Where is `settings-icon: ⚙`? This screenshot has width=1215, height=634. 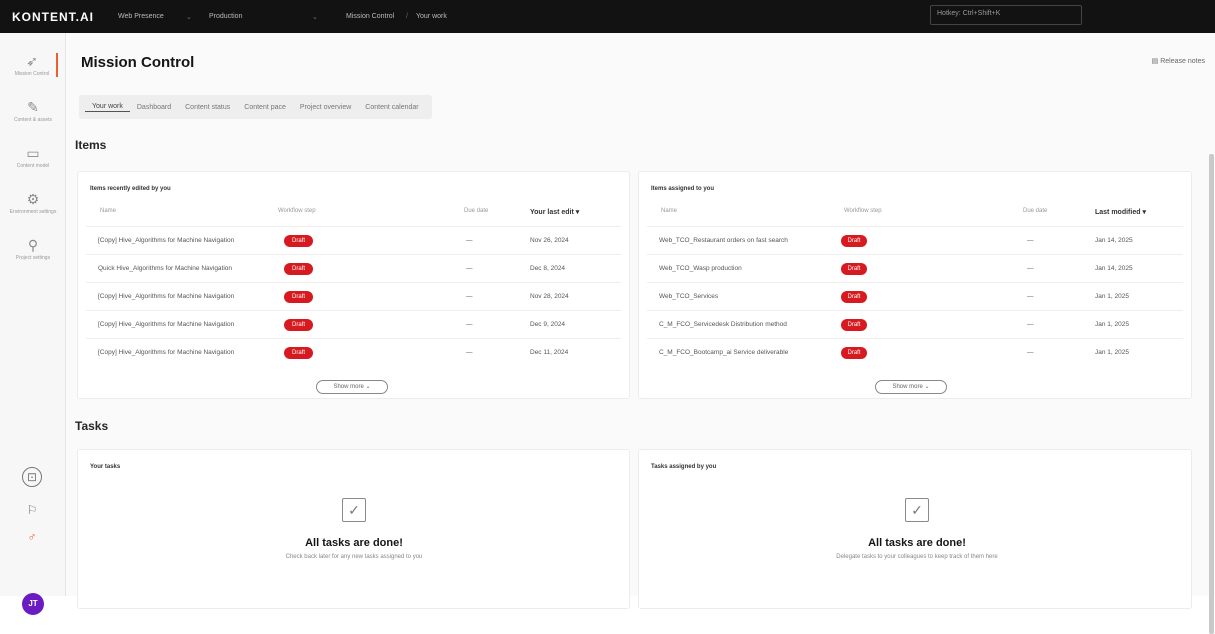 settings-icon: ⚙ is located at coordinates (33, 199).